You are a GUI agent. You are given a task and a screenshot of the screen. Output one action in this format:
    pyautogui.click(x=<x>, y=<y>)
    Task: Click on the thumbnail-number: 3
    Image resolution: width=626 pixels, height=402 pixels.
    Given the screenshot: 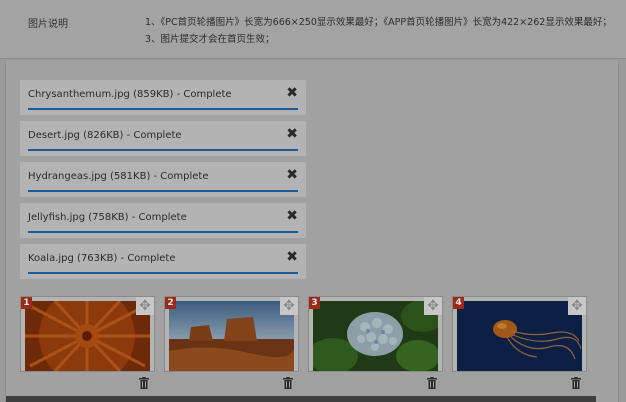 What is the action you would take?
    pyautogui.click(x=314, y=303)
    